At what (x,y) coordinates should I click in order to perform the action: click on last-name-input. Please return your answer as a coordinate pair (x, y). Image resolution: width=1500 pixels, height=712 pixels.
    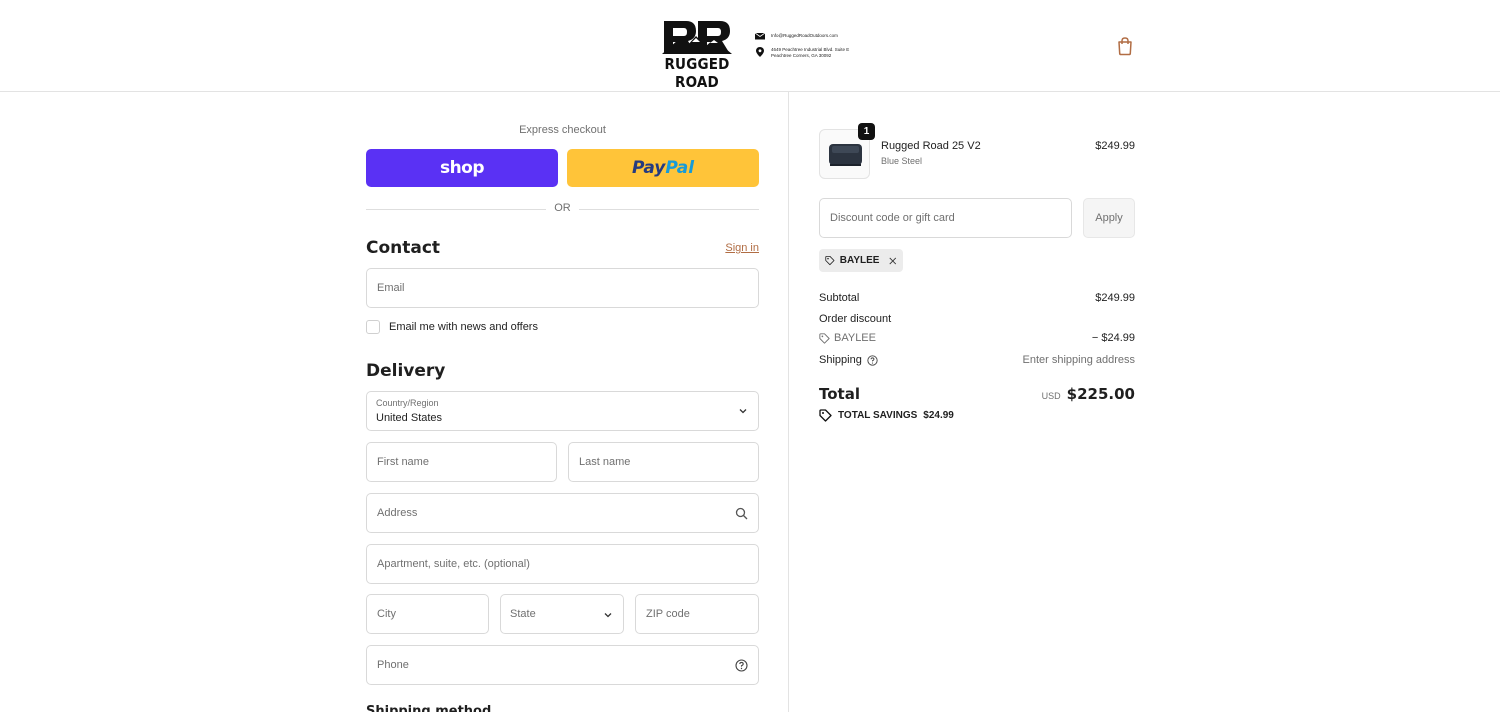
    Looking at the image, I should click on (663, 462).